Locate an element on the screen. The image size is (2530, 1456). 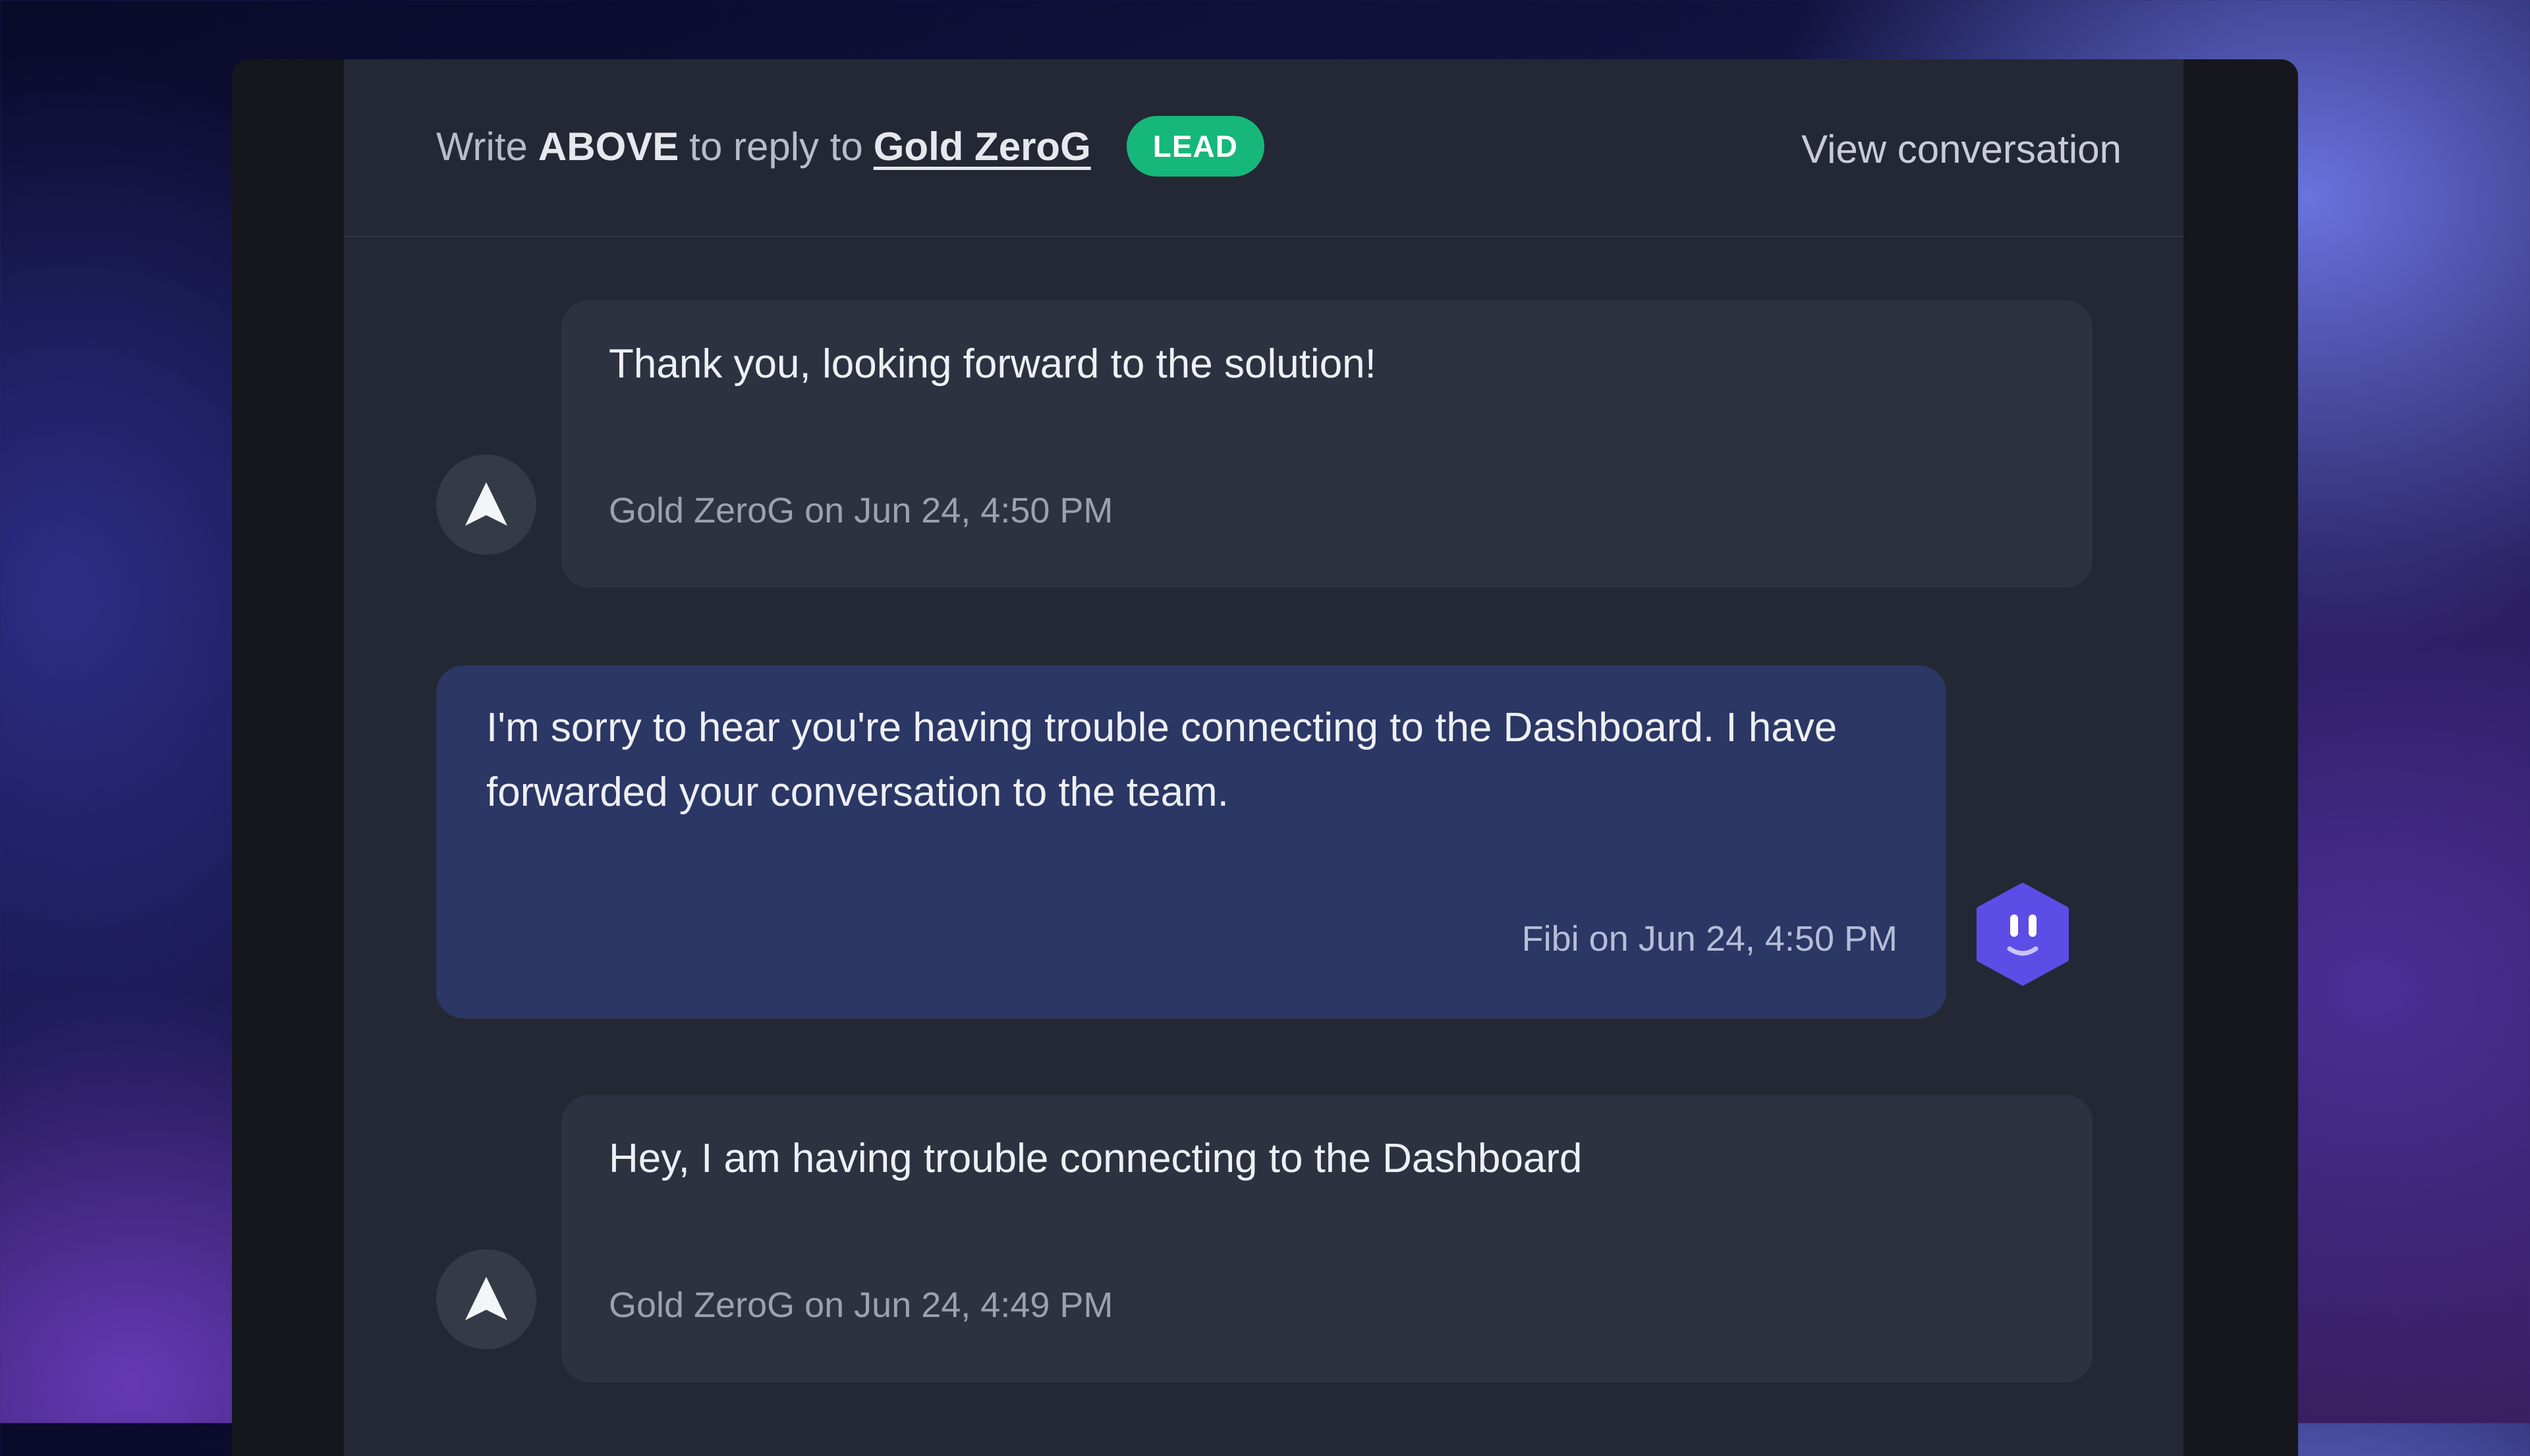
message-meta: Fibi on Jun 24, 4:50 PM is located at coordinates (1709, 939).